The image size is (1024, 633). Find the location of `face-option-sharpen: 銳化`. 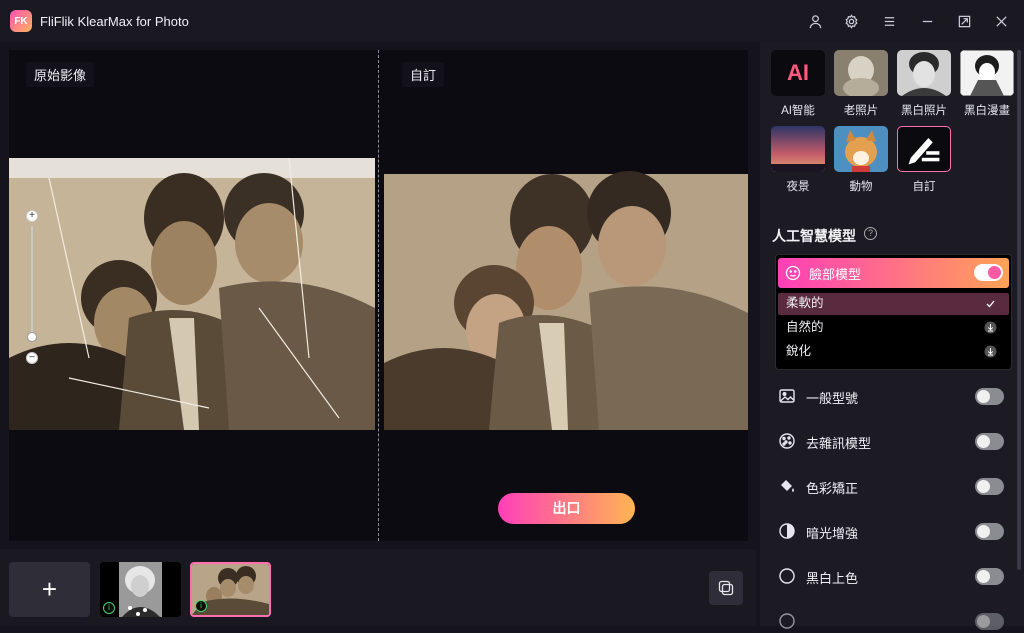

face-option-sharpen: 銳化 is located at coordinates (893, 352).